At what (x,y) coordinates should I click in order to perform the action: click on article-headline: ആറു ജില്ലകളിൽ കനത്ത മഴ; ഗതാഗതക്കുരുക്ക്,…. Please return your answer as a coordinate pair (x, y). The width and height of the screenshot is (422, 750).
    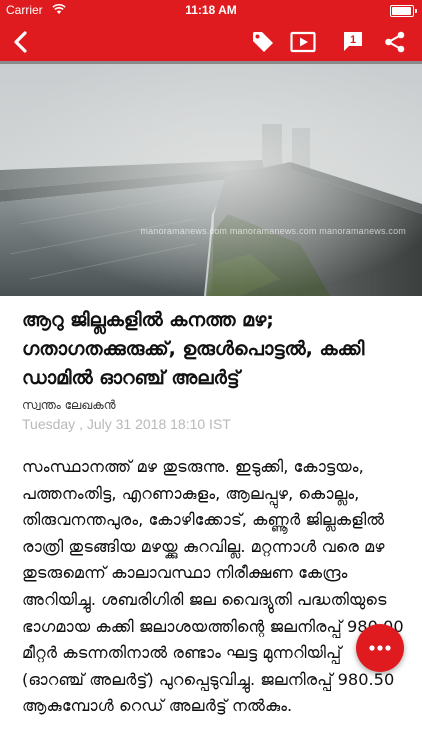
    Looking at the image, I should click on (193, 349).